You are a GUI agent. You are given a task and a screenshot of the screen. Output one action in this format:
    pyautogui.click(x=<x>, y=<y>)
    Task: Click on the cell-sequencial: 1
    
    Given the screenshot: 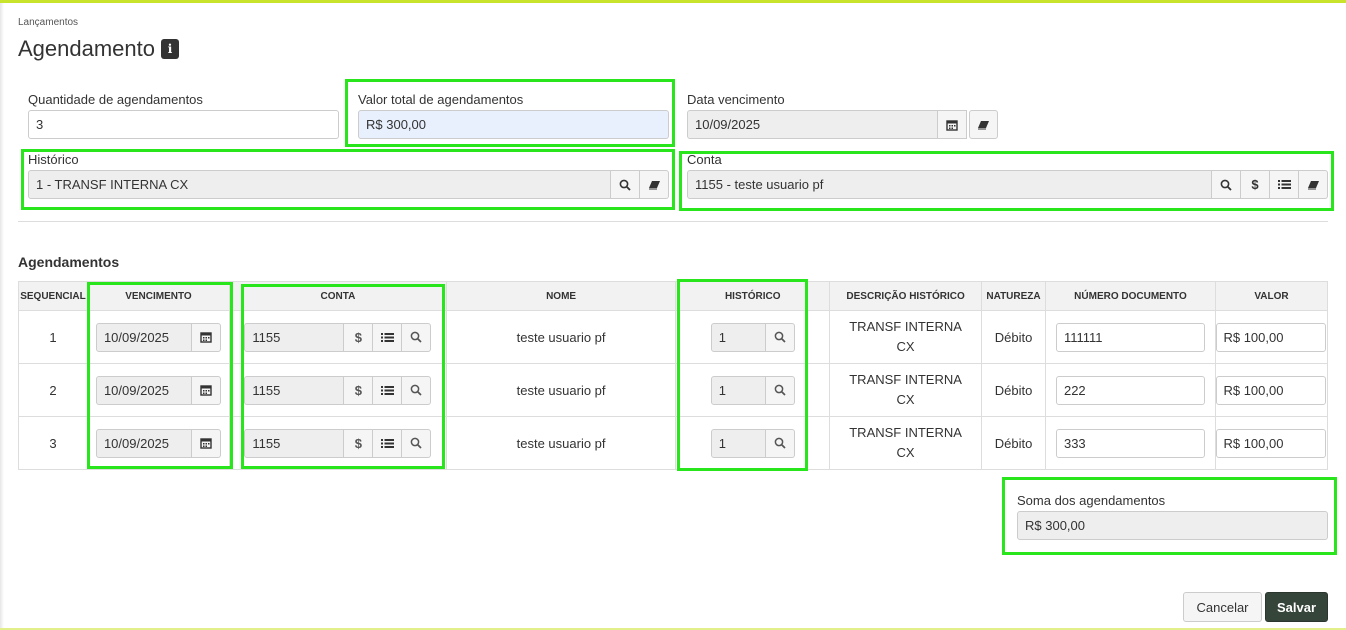 What is the action you would take?
    pyautogui.click(x=53, y=337)
    